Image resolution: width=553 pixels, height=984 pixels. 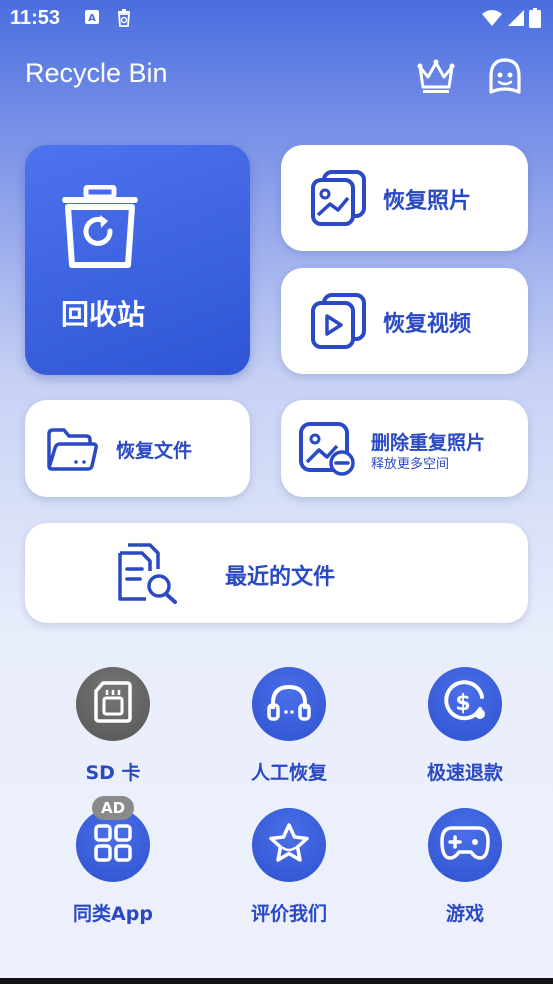 I want to click on apps-grid-icon, so click(x=113, y=845).